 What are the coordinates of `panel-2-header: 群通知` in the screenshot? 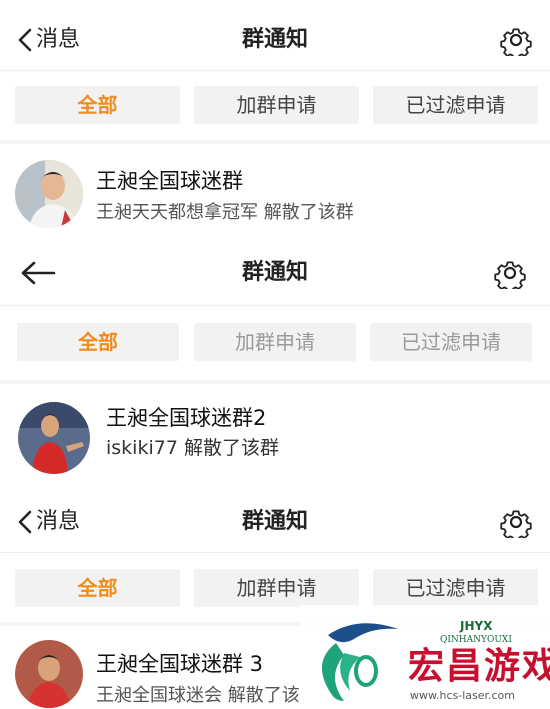 It's located at (275, 273).